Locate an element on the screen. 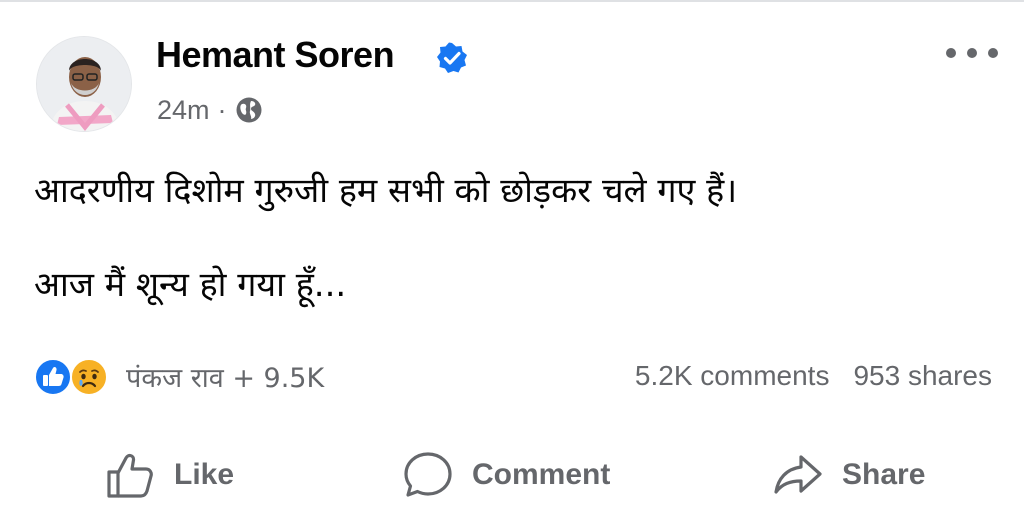 The width and height of the screenshot is (1024, 531). author-avatar is located at coordinates (84, 84).